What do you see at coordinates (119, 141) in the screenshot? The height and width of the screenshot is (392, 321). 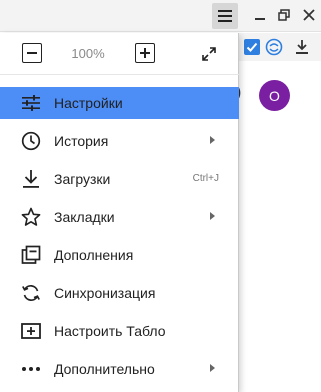 I see `menu-item-history: История` at bounding box center [119, 141].